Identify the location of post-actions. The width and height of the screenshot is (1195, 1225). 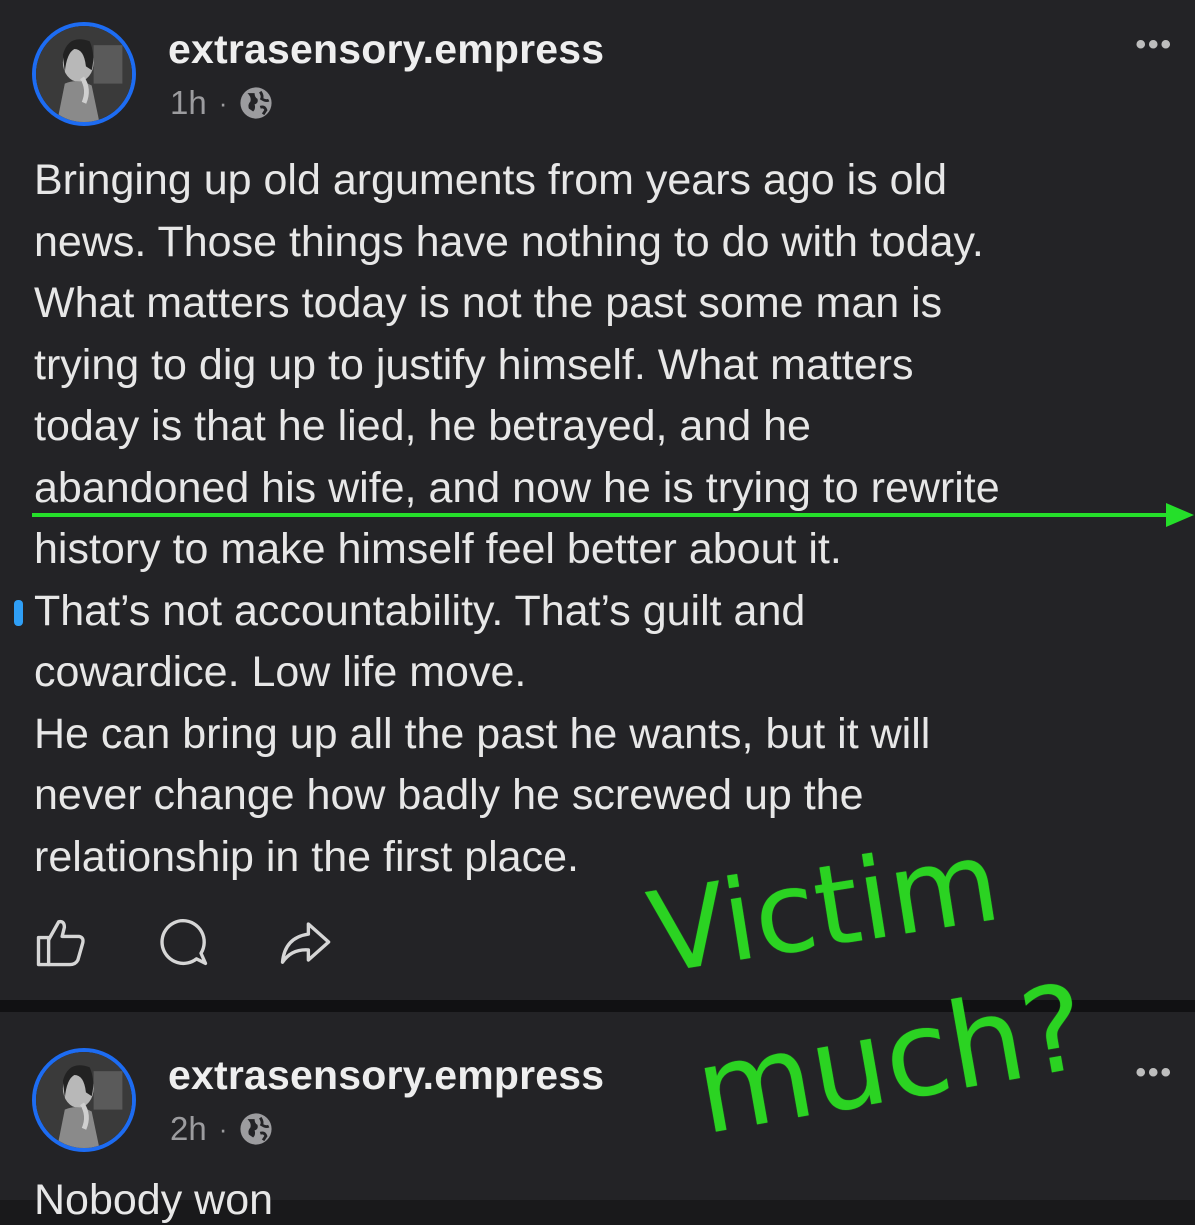
(183, 942).